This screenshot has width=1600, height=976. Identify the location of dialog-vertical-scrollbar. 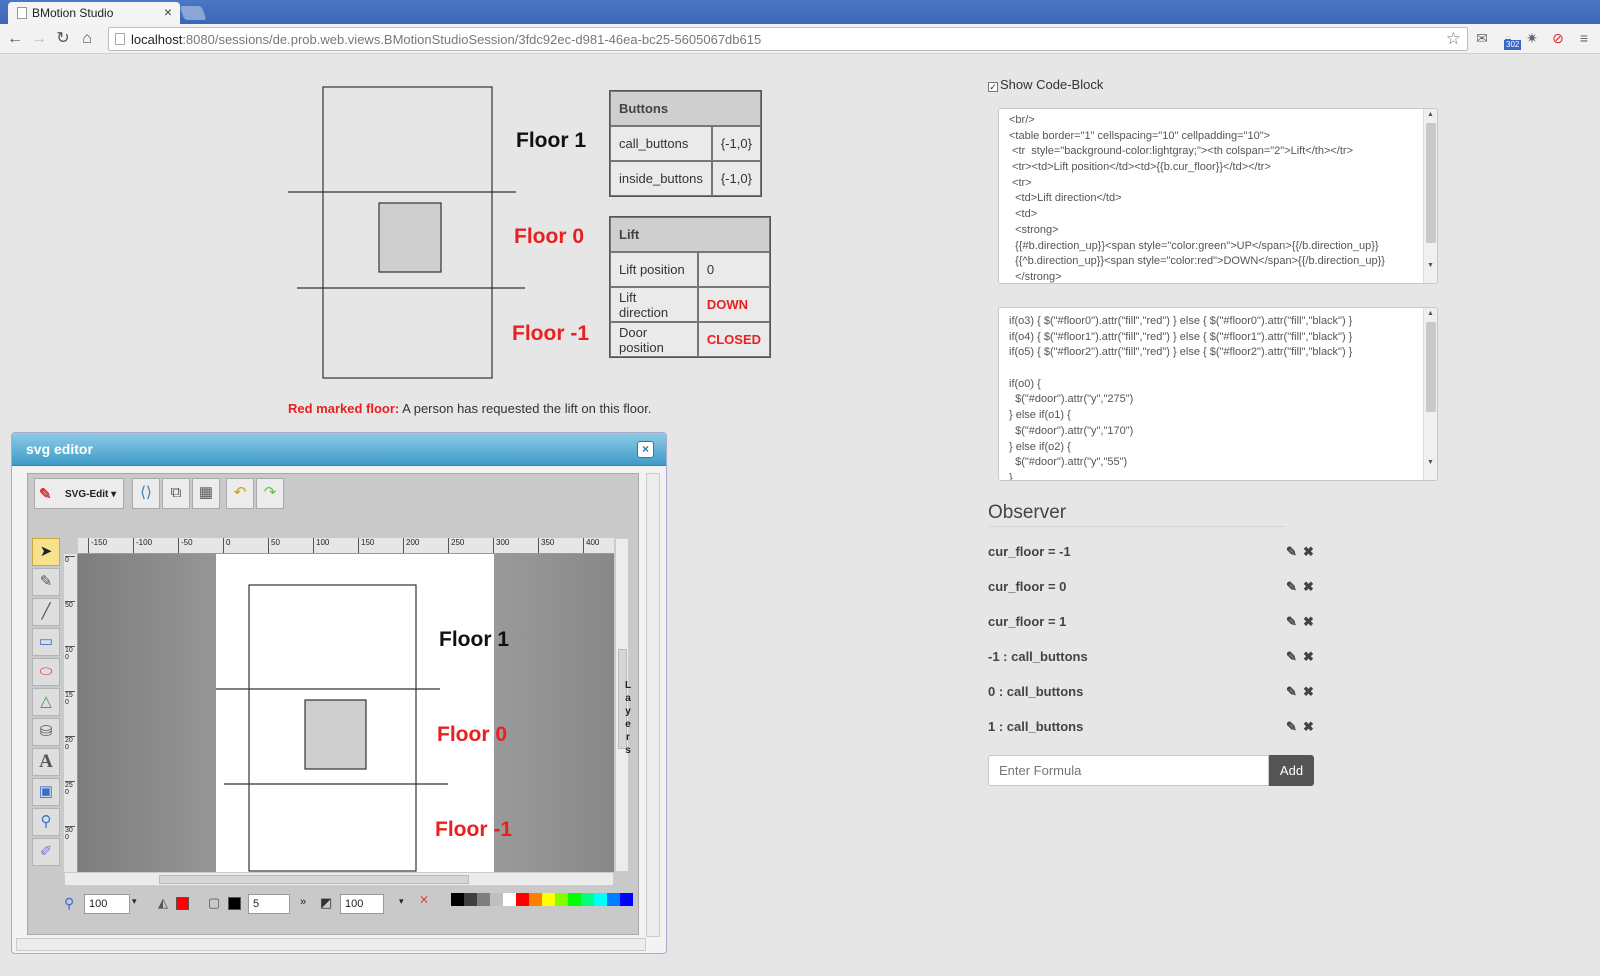
(653, 705).